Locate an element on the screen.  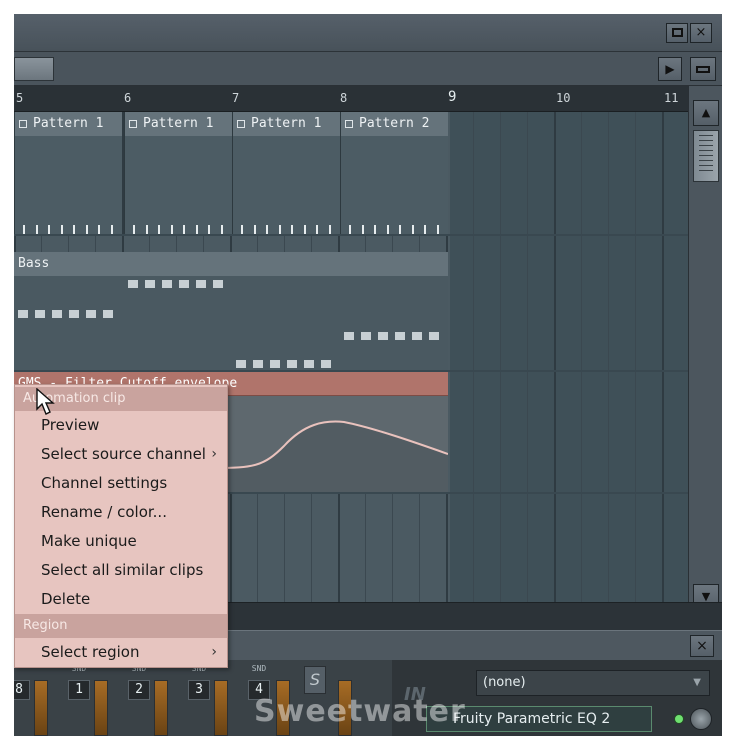
pattern-clip-header: Pattern 2 is located at coordinates (394, 124).